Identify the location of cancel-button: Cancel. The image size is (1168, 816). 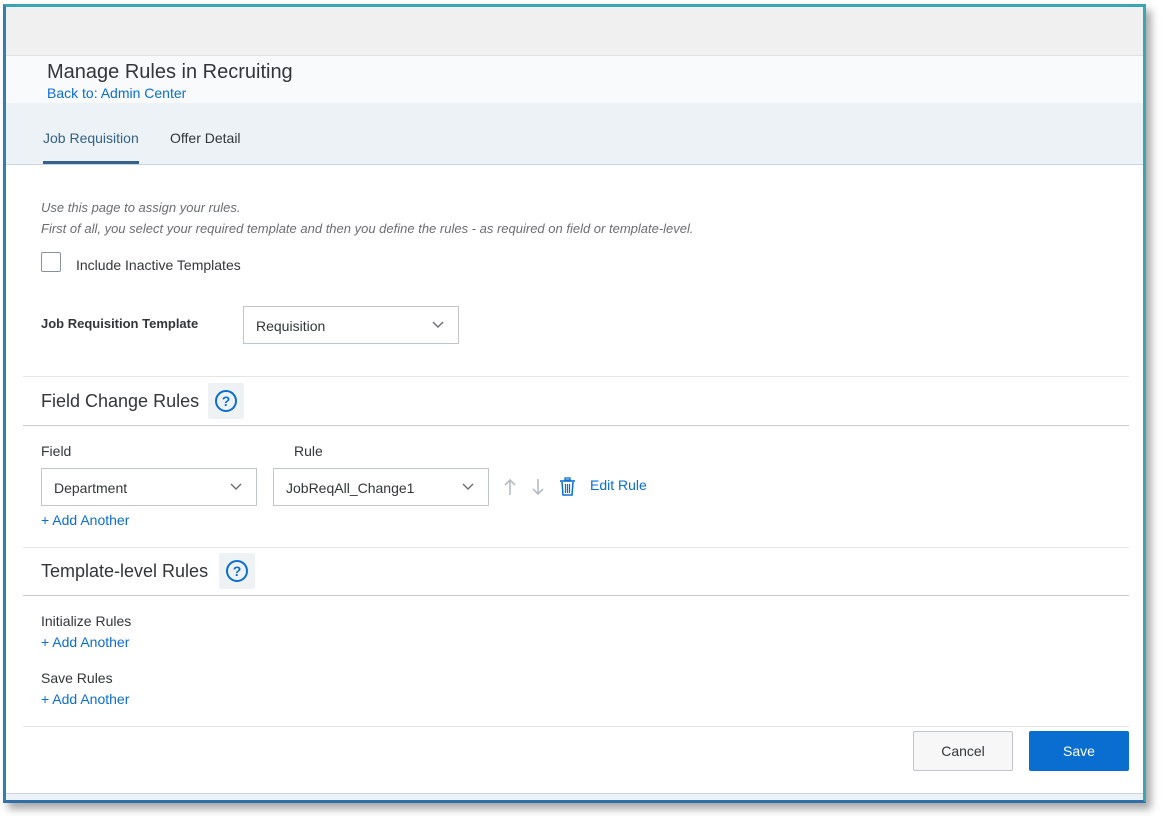
(963, 751).